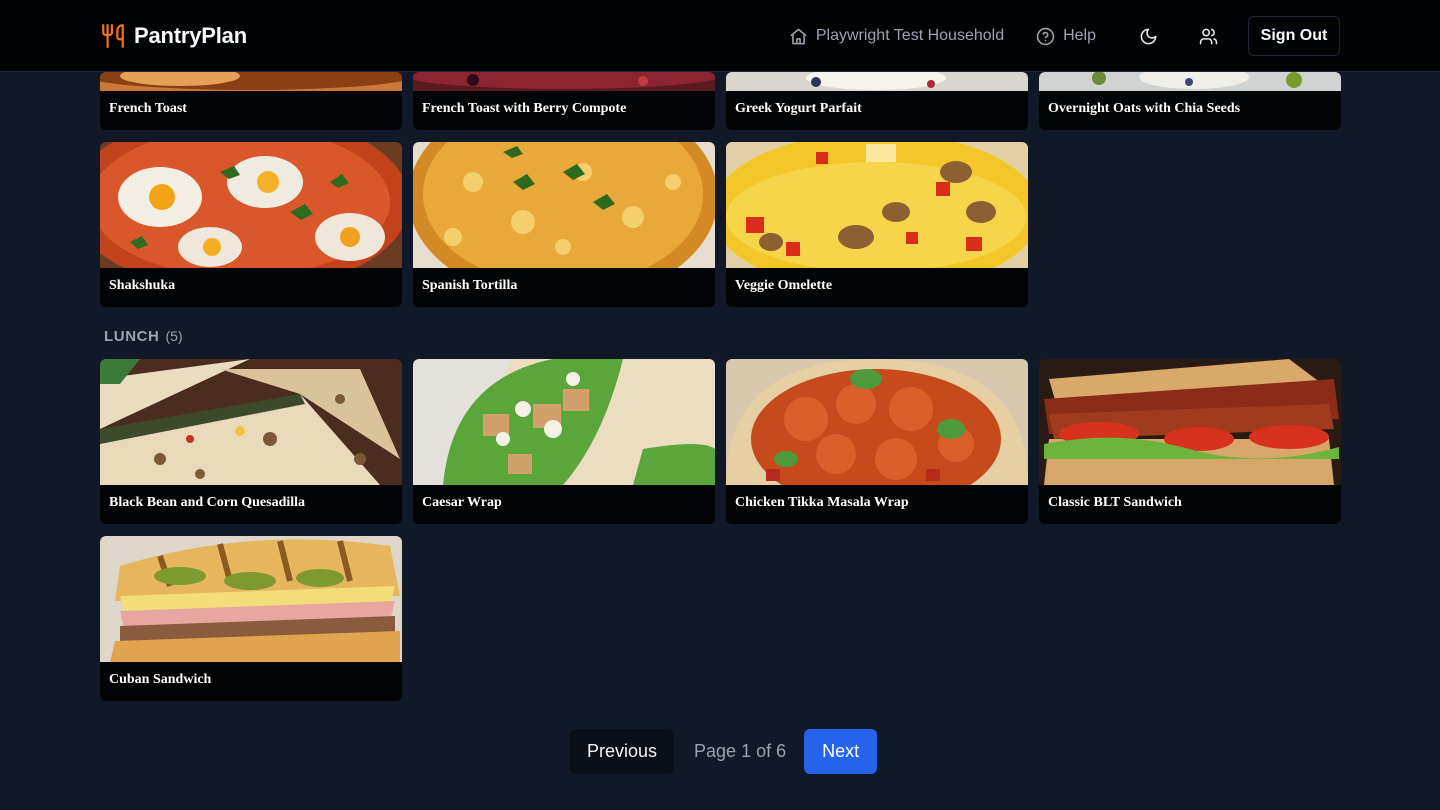 The image size is (1440, 810). Describe the element at coordinates (877, 101) in the screenshot. I see `recipe-card-greek-yogurt: Greek Yogurt Parfait` at that location.